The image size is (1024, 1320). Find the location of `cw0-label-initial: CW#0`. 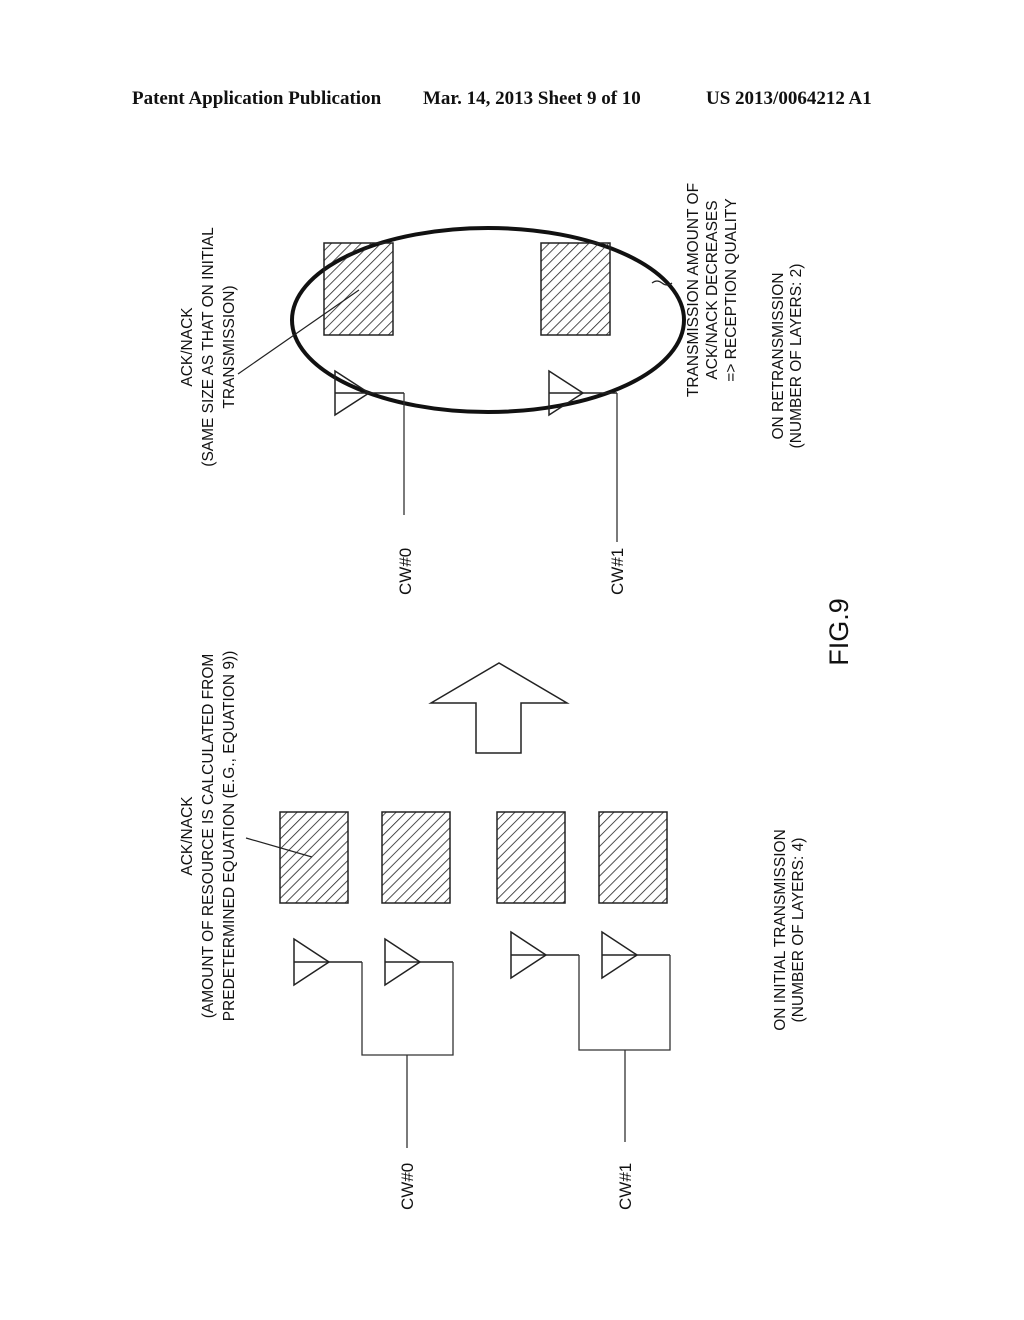

cw0-label-initial: CW#0 is located at coordinates (407, 1186).